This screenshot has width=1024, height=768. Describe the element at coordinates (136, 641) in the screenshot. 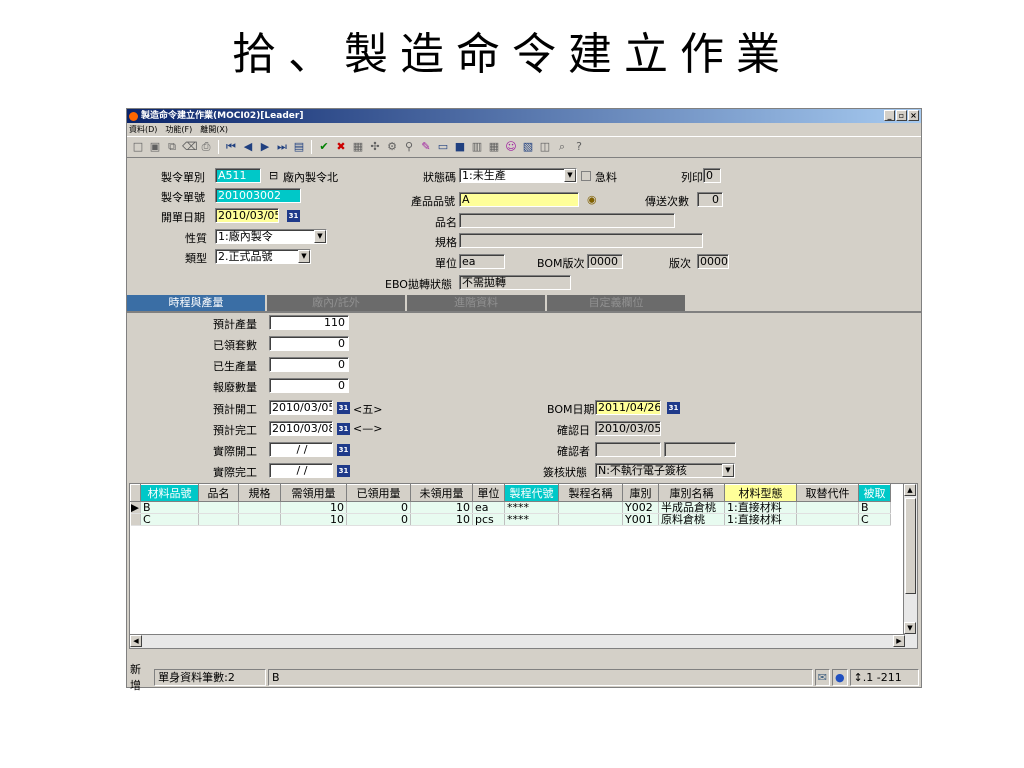

I see `scroll-left-icon: ◀` at that location.